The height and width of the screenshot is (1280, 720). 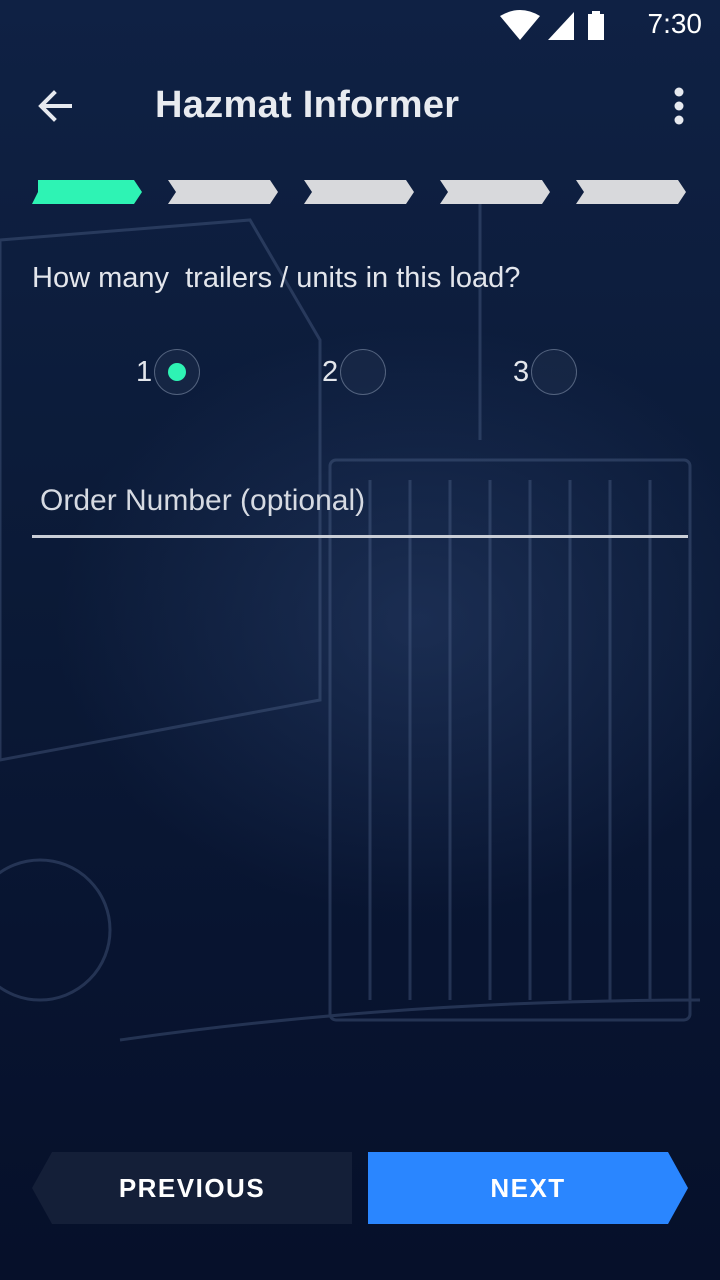 I want to click on next-button: NEXT, so click(x=528, y=1188).